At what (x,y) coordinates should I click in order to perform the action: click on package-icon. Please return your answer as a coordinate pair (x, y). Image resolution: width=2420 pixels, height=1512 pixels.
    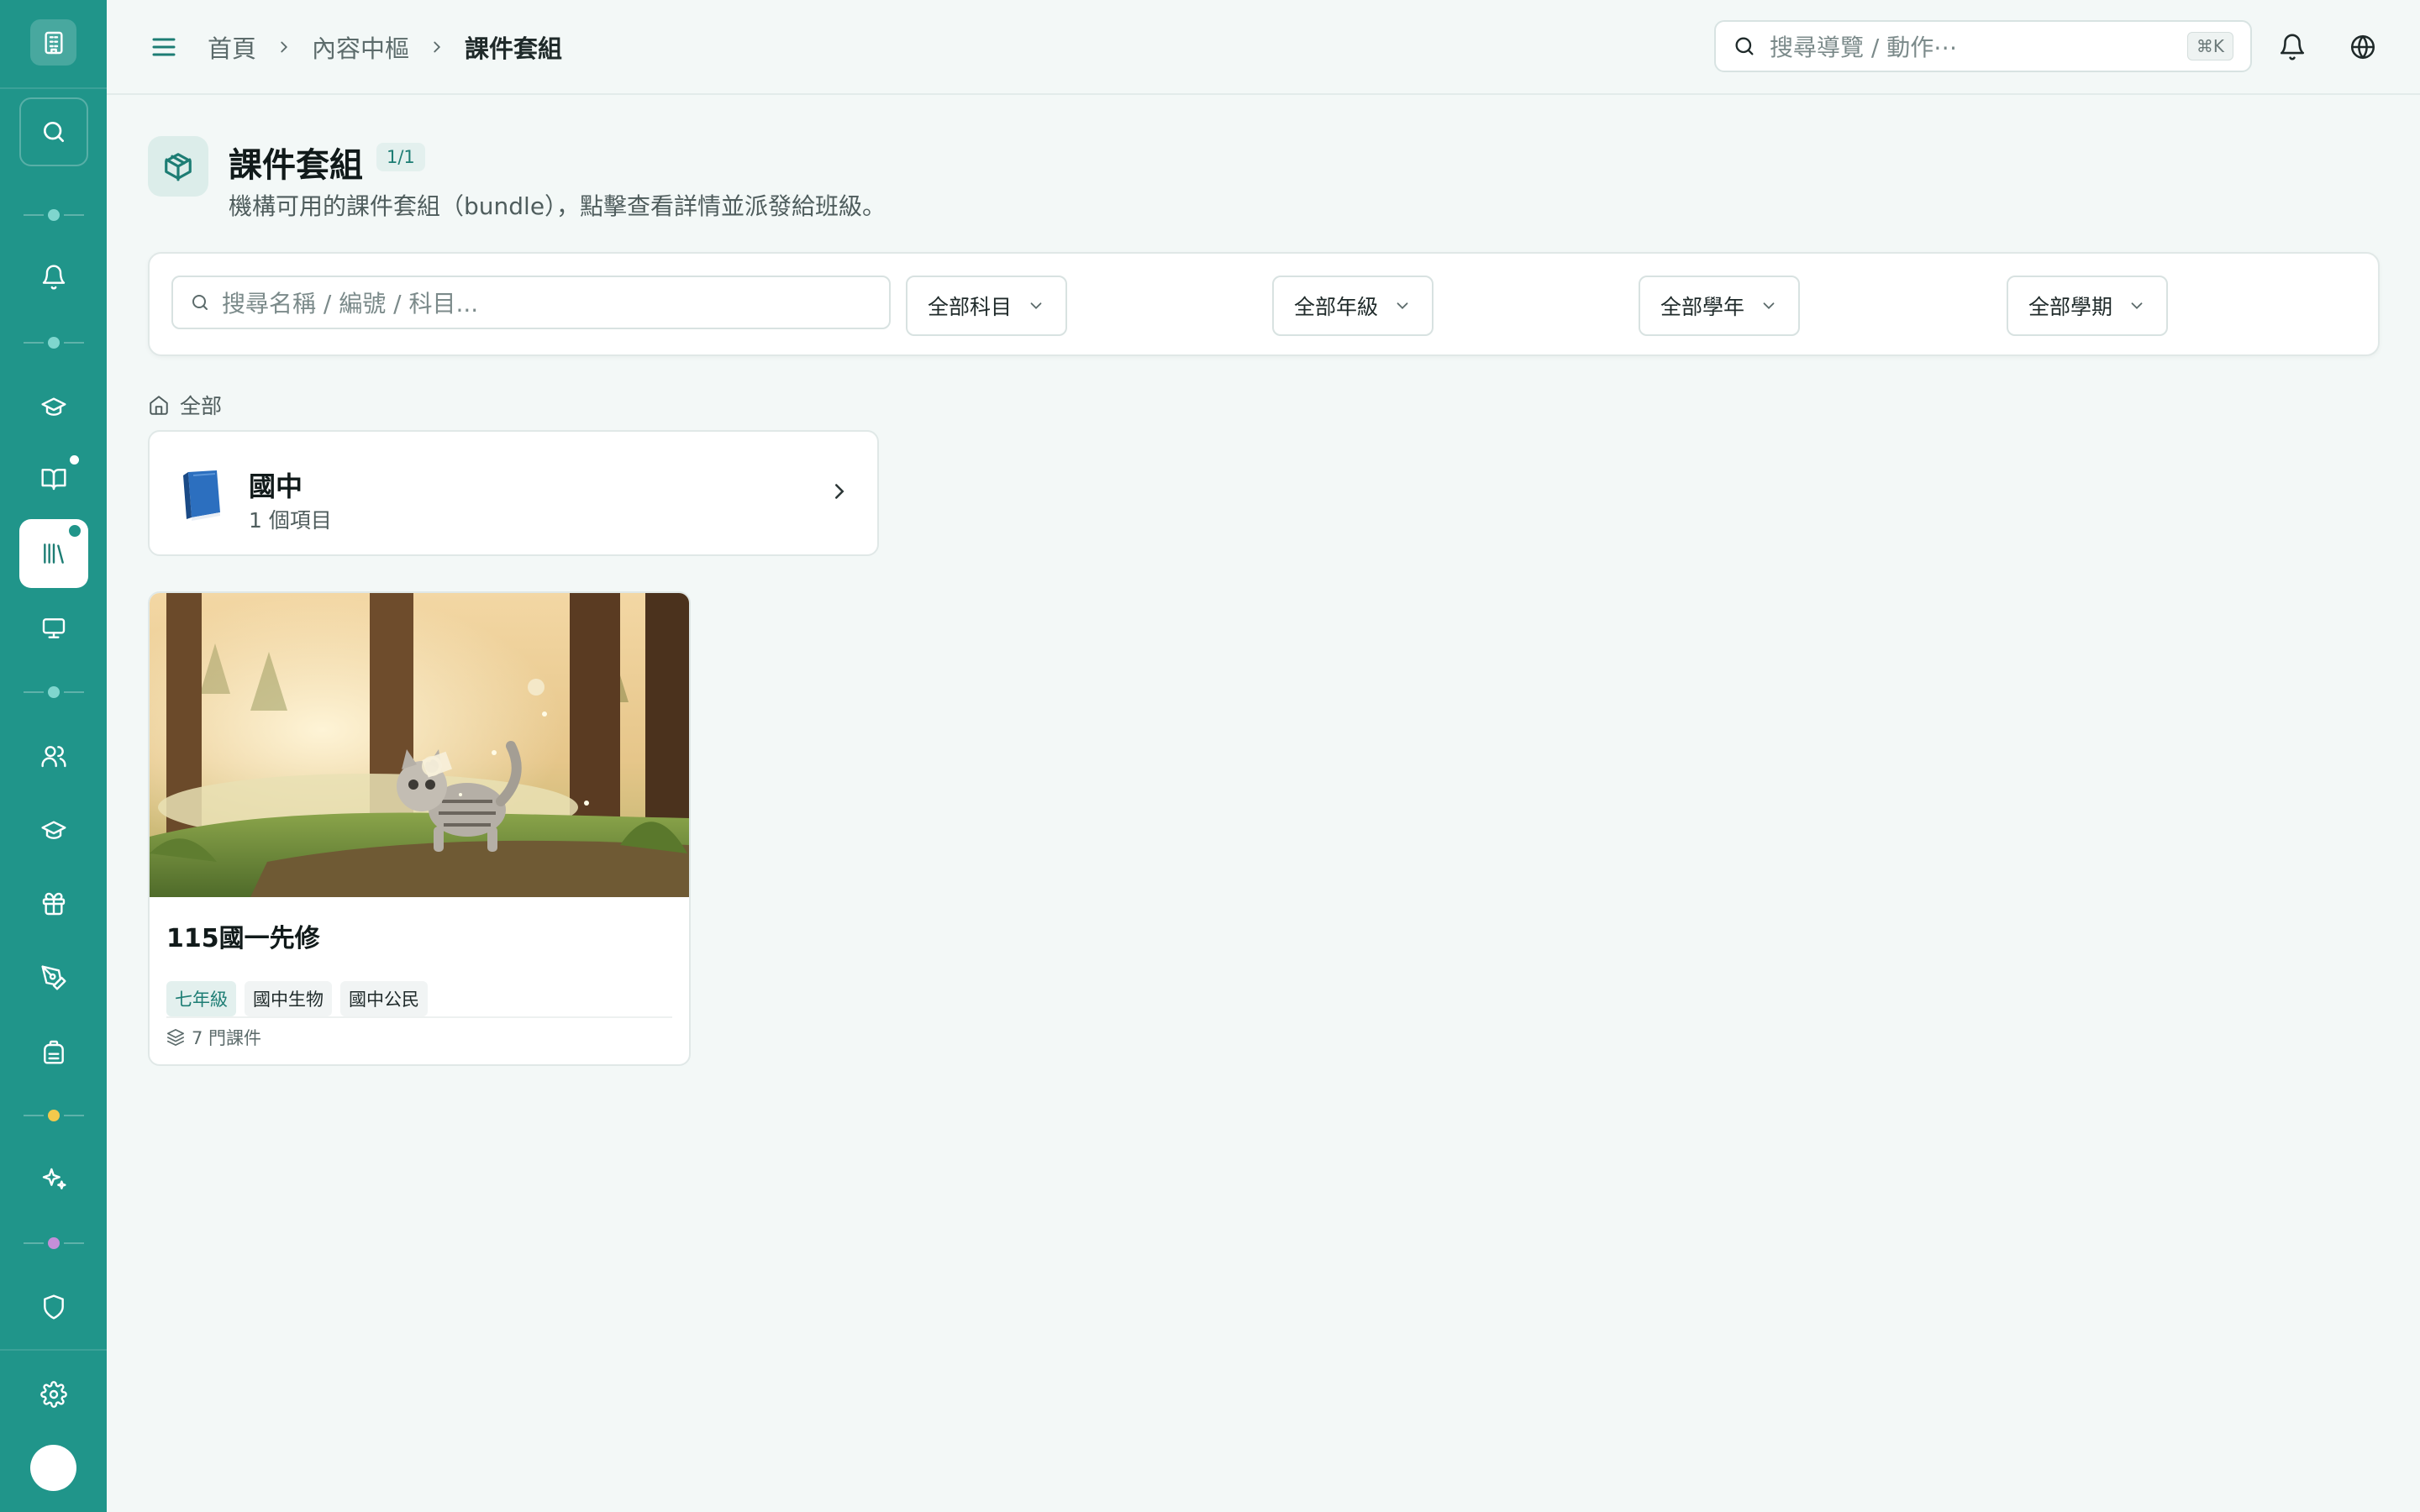
    Looking at the image, I should click on (178, 167).